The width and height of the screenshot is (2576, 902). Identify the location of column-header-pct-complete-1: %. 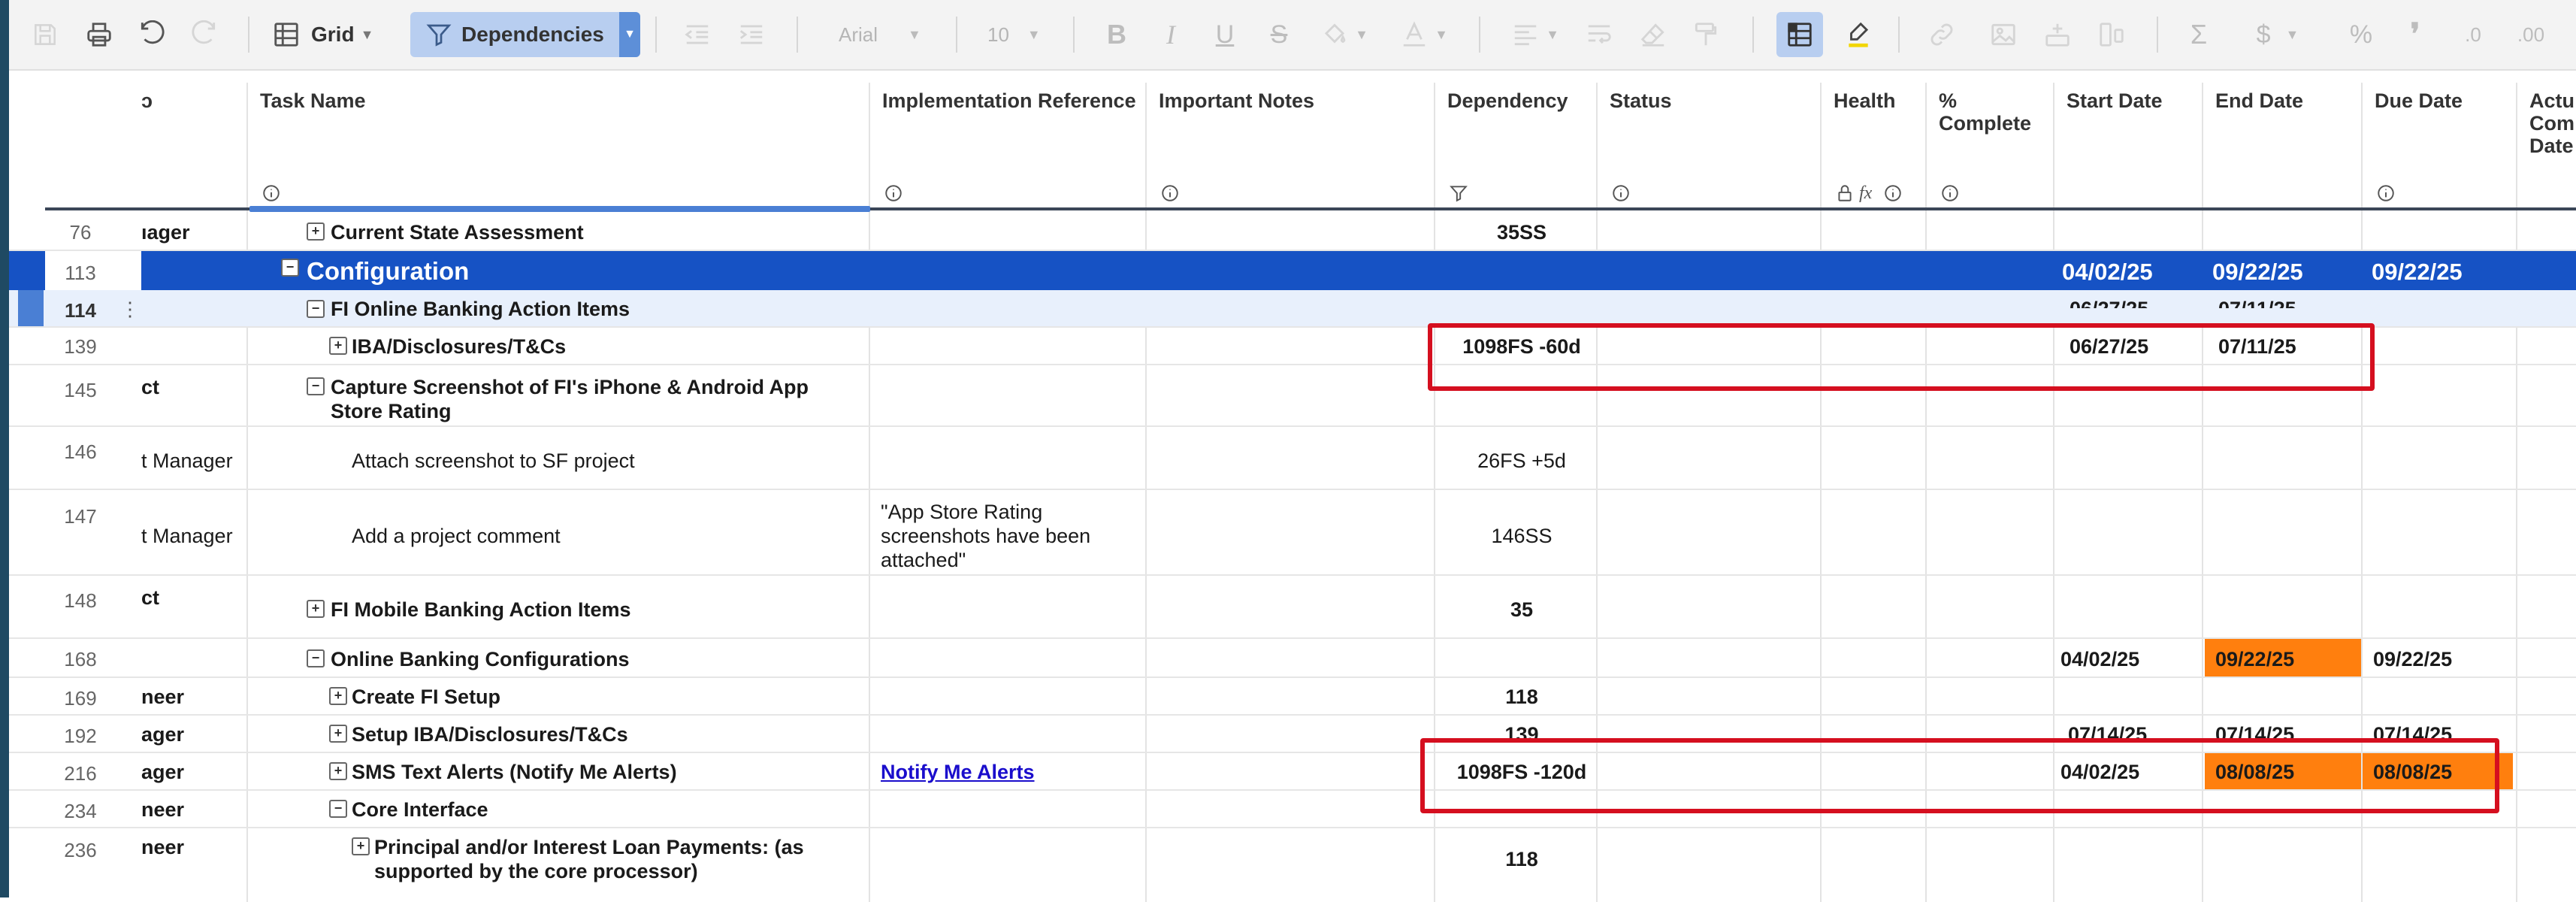
(1948, 101).